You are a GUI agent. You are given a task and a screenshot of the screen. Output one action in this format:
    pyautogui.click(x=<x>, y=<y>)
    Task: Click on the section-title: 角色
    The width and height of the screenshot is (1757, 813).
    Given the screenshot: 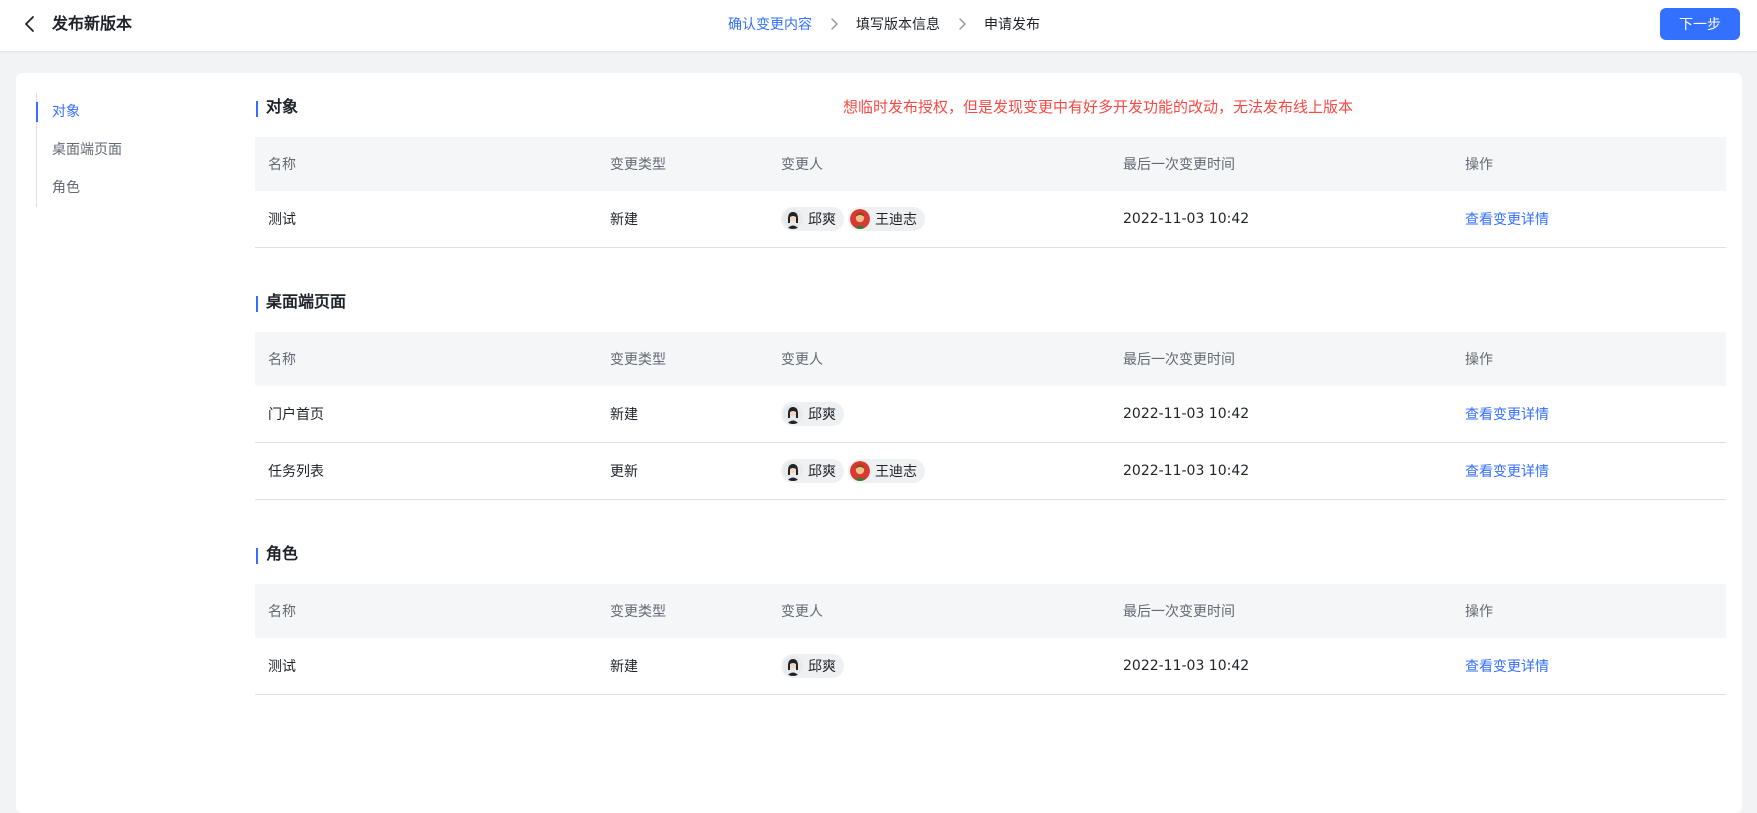 What is the action you would take?
    pyautogui.click(x=990, y=554)
    